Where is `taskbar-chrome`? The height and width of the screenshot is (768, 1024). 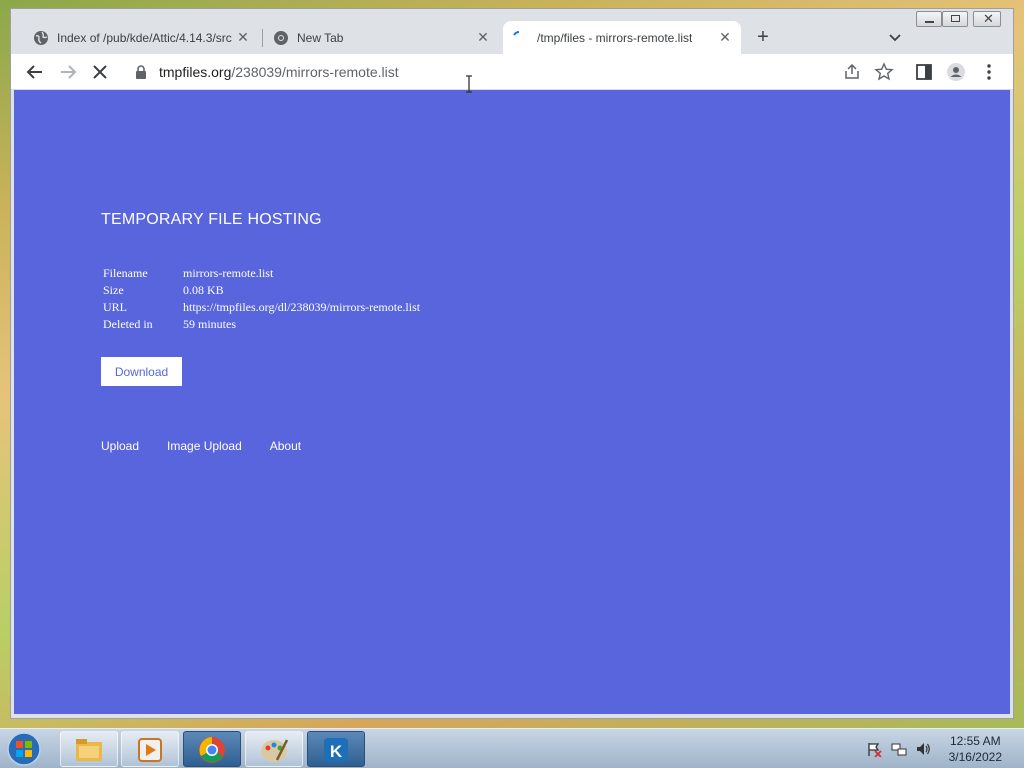 taskbar-chrome is located at coordinates (212, 749).